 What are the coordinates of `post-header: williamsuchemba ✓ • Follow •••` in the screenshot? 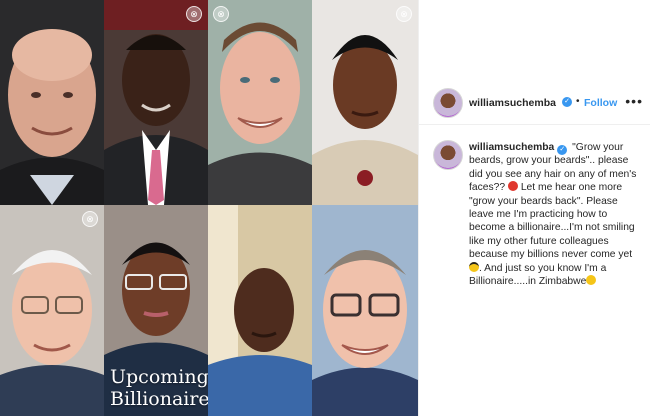 It's located at (534, 102).